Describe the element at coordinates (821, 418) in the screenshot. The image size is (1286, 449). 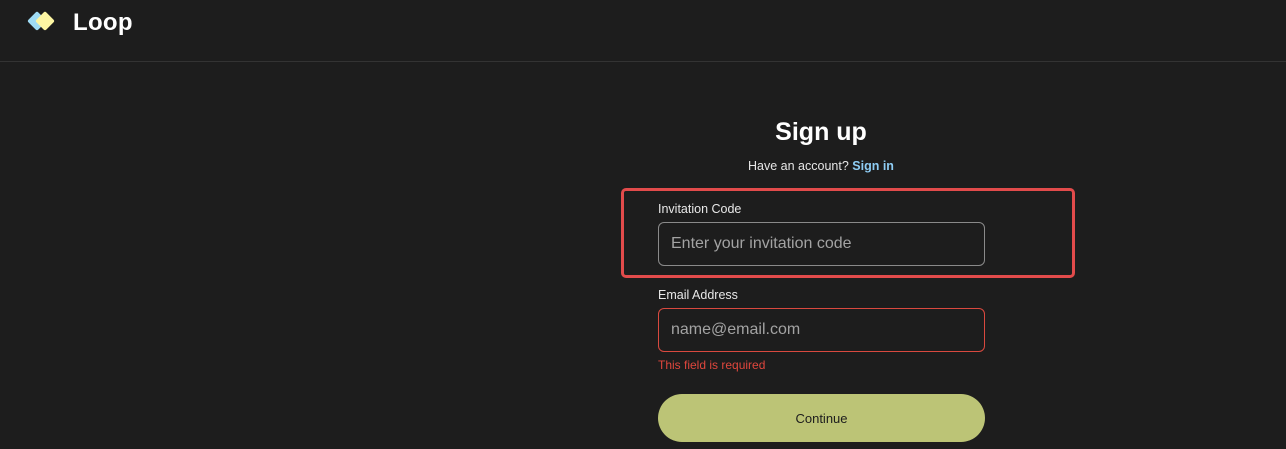
I see `continue-button: Continue` at that location.